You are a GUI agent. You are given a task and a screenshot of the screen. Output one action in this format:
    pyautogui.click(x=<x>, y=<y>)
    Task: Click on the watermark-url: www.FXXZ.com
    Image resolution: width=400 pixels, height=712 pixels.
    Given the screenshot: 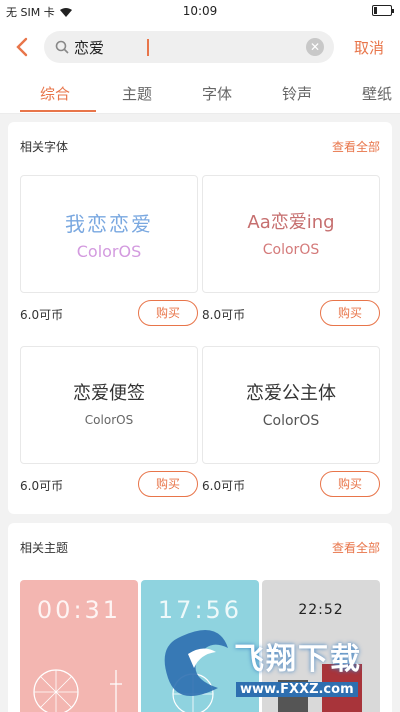 What is the action you would take?
    pyautogui.click(x=297, y=689)
    